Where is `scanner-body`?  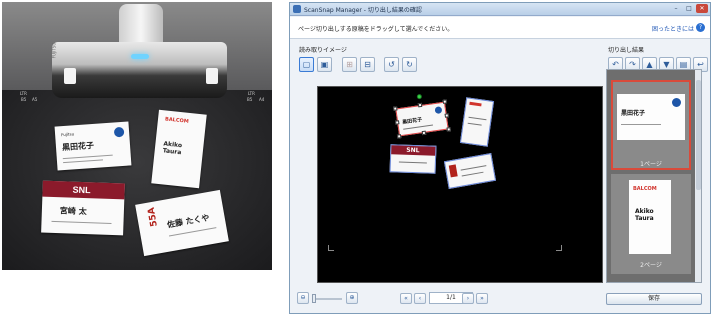
scanner-body is located at coordinates (139, 70).